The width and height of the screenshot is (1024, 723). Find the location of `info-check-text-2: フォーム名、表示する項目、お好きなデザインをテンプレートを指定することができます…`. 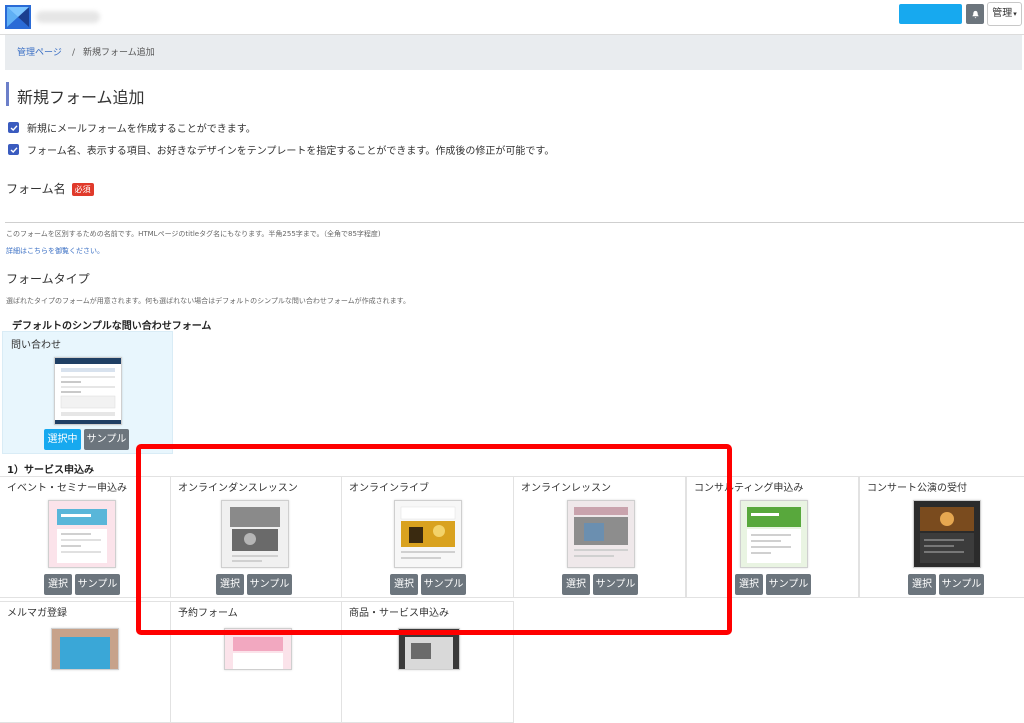

info-check-text-2: フォーム名、表示する項目、お好きなデザインをテンプレートを指定することができます… is located at coordinates (291, 151).